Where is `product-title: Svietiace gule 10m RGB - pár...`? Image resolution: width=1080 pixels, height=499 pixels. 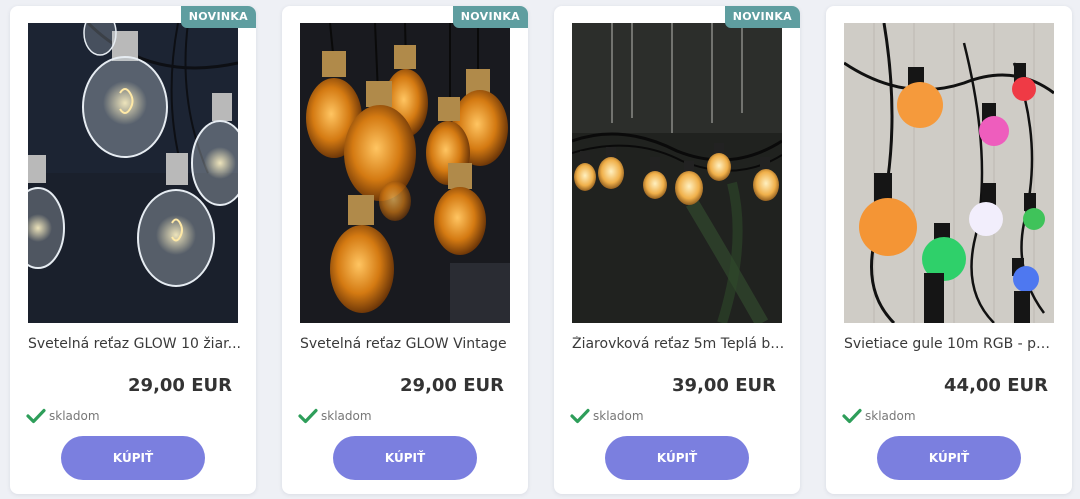
product-title: Svietiace gule 10m RGB - pár... is located at coordinates (951, 344).